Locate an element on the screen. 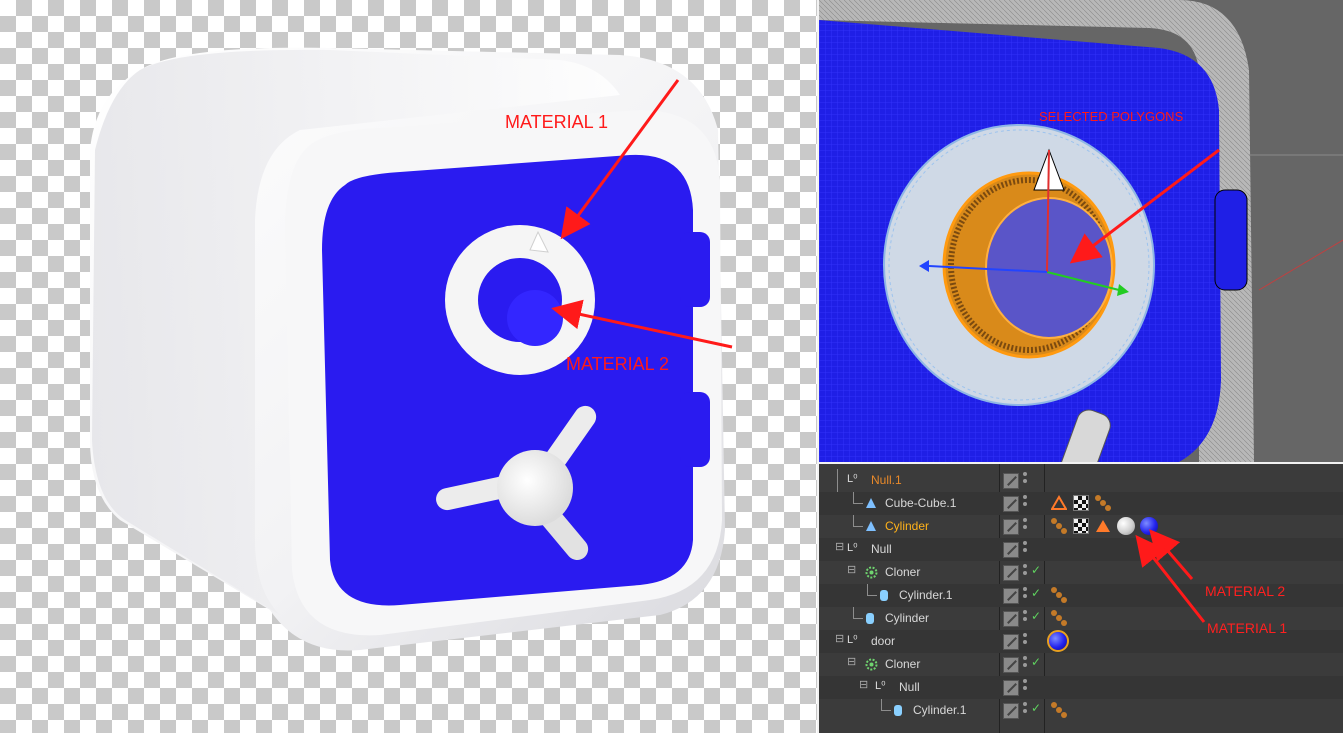 Image resolution: width=1343 pixels, height=733 pixels. hinge-bottom is located at coordinates (695, 429).